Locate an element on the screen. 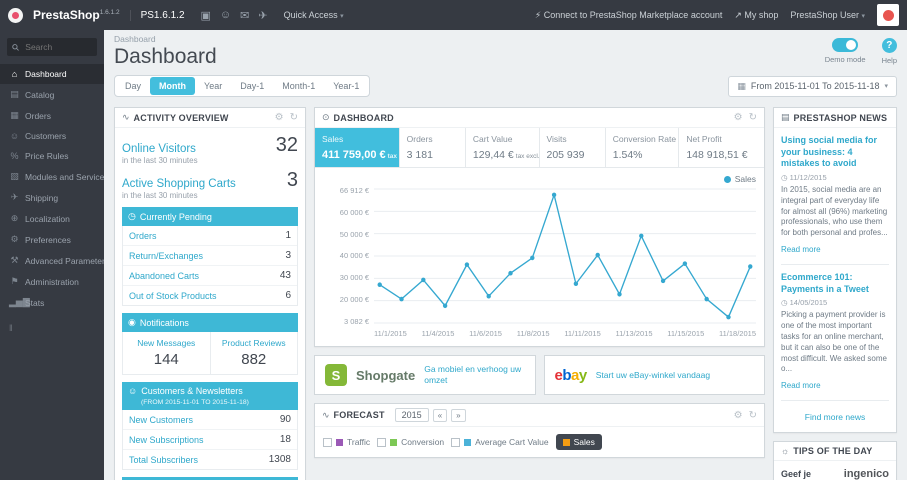 The height and width of the screenshot is (480, 907). ebay-promo: ebay Start uw eBay-winkel vandaag is located at coordinates (654, 375).